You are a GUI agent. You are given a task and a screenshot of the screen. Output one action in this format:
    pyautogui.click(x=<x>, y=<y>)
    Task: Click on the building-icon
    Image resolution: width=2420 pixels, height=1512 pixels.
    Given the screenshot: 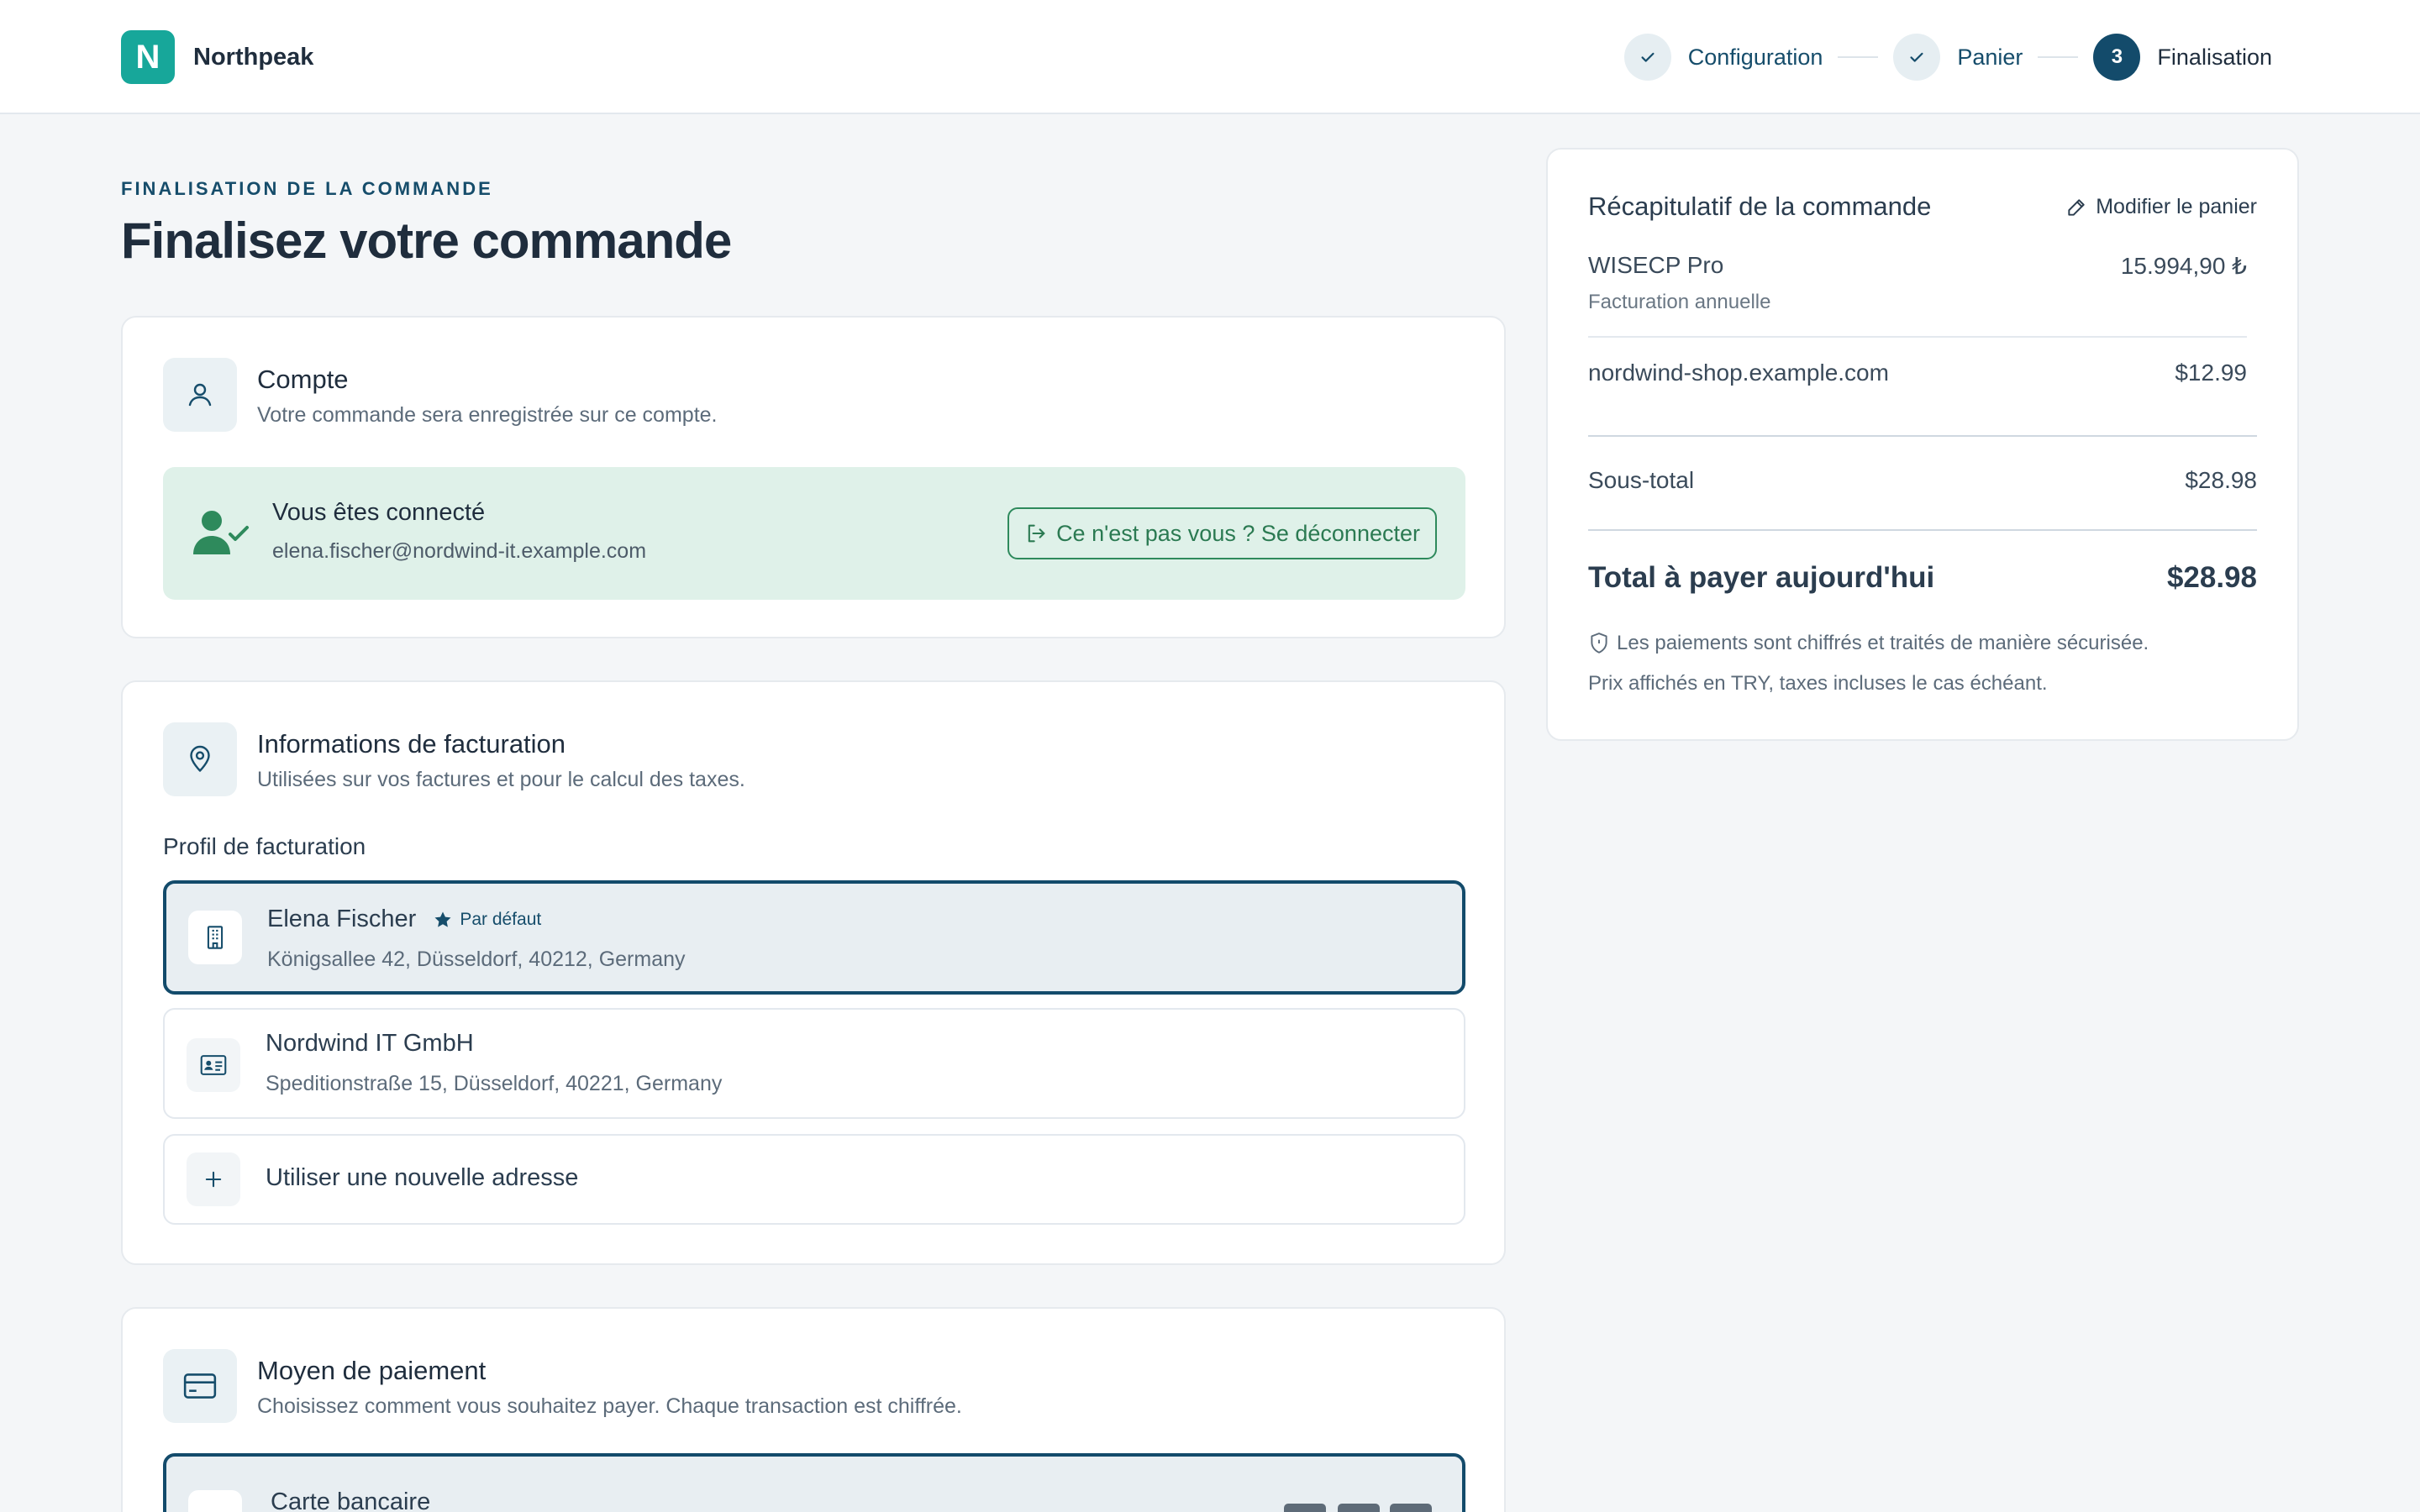 What is the action you would take?
    pyautogui.click(x=215, y=937)
    